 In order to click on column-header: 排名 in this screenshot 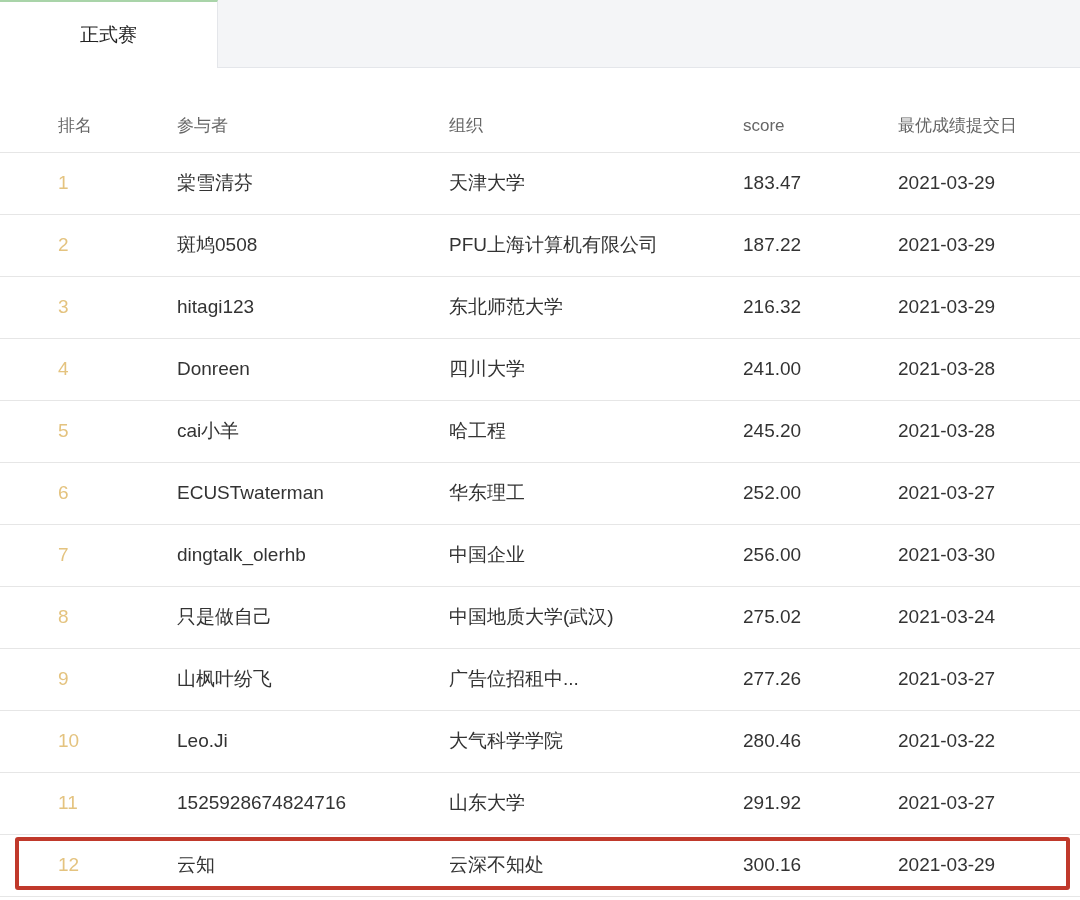, I will do `click(75, 126)`.